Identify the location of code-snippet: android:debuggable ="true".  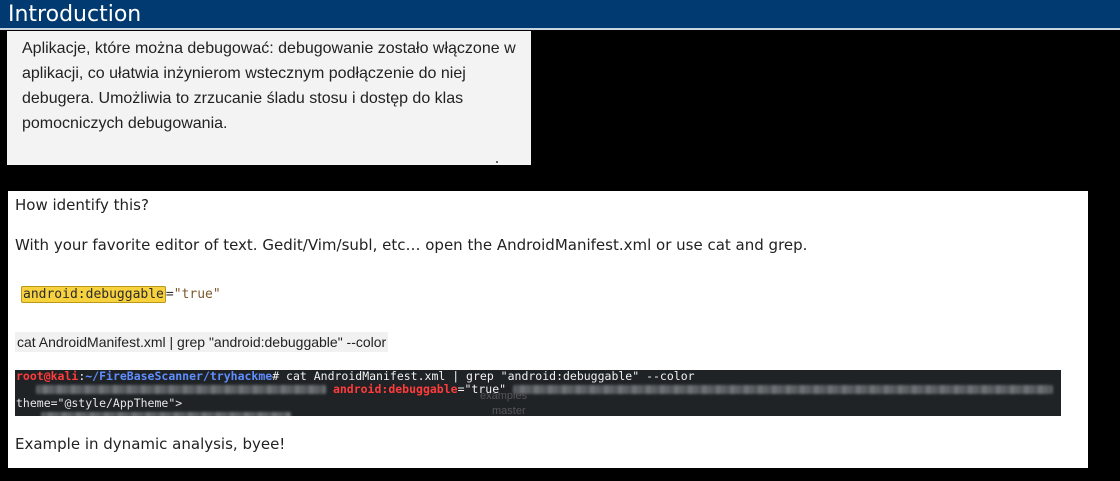
(121, 295).